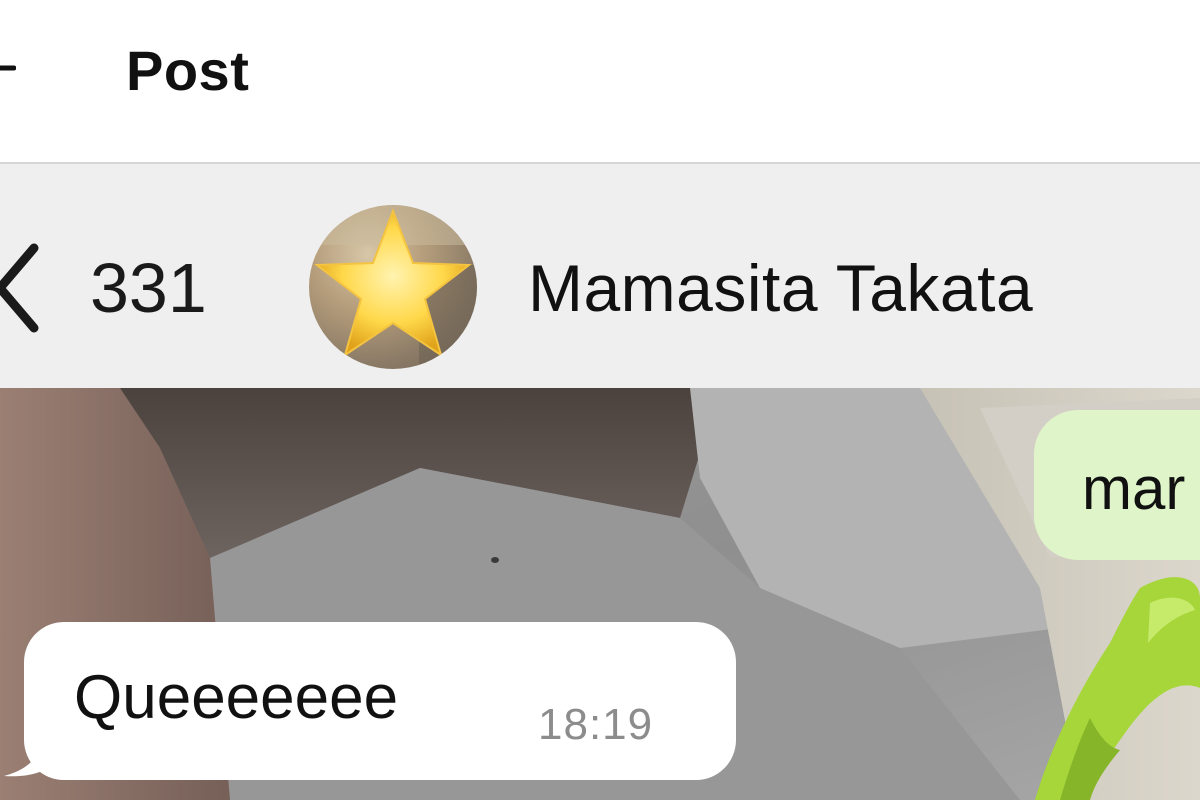 The width and height of the screenshot is (1200, 800). What do you see at coordinates (8, 68) in the screenshot?
I see `back-arrow-icon` at bounding box center [8, 68].